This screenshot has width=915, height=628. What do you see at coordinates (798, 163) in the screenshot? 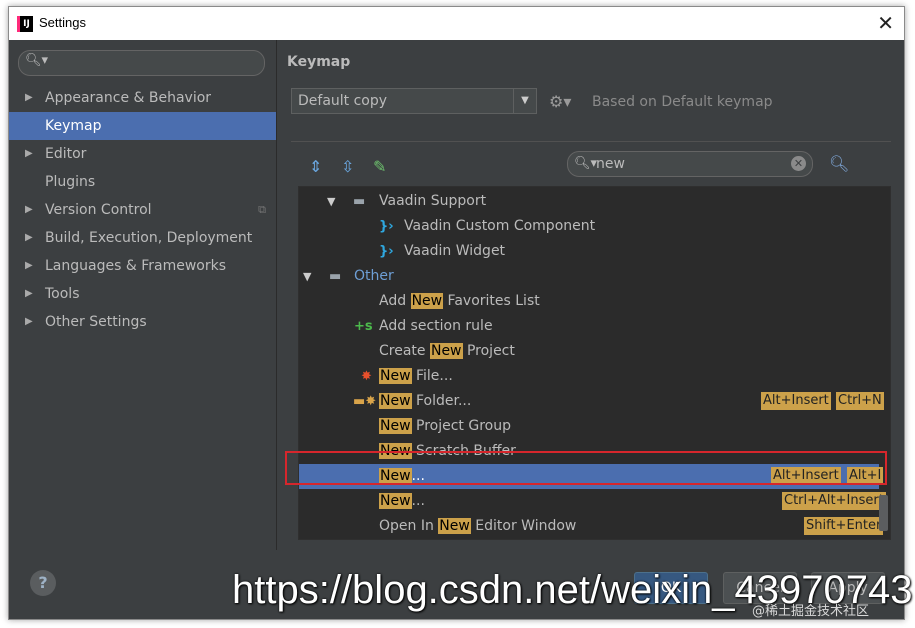
I see `clear-icon: ✕` at bounding box center [798, 163].